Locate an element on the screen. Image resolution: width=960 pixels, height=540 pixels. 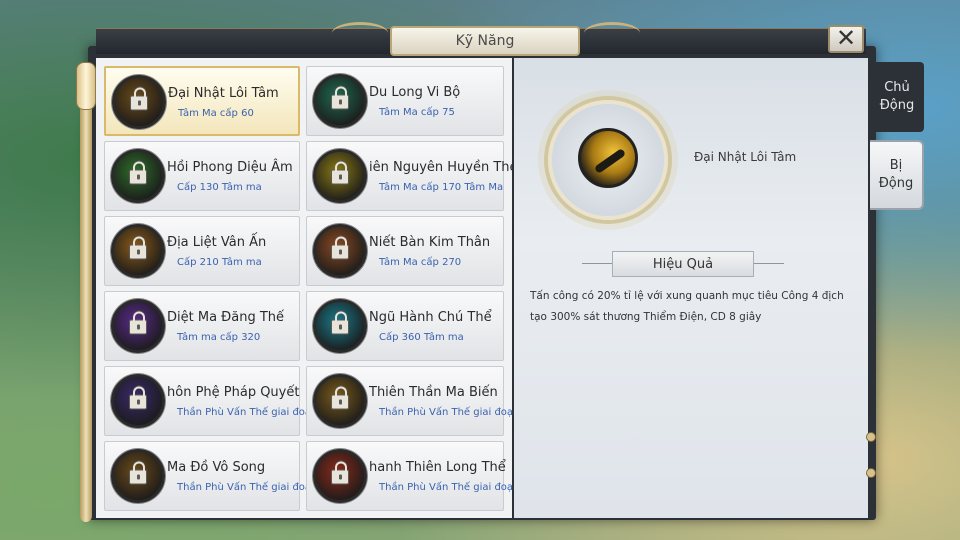
skill-requirement: Thần Phù Vấn Thế giai đoạn 3 is located at coordinates (252, 487).